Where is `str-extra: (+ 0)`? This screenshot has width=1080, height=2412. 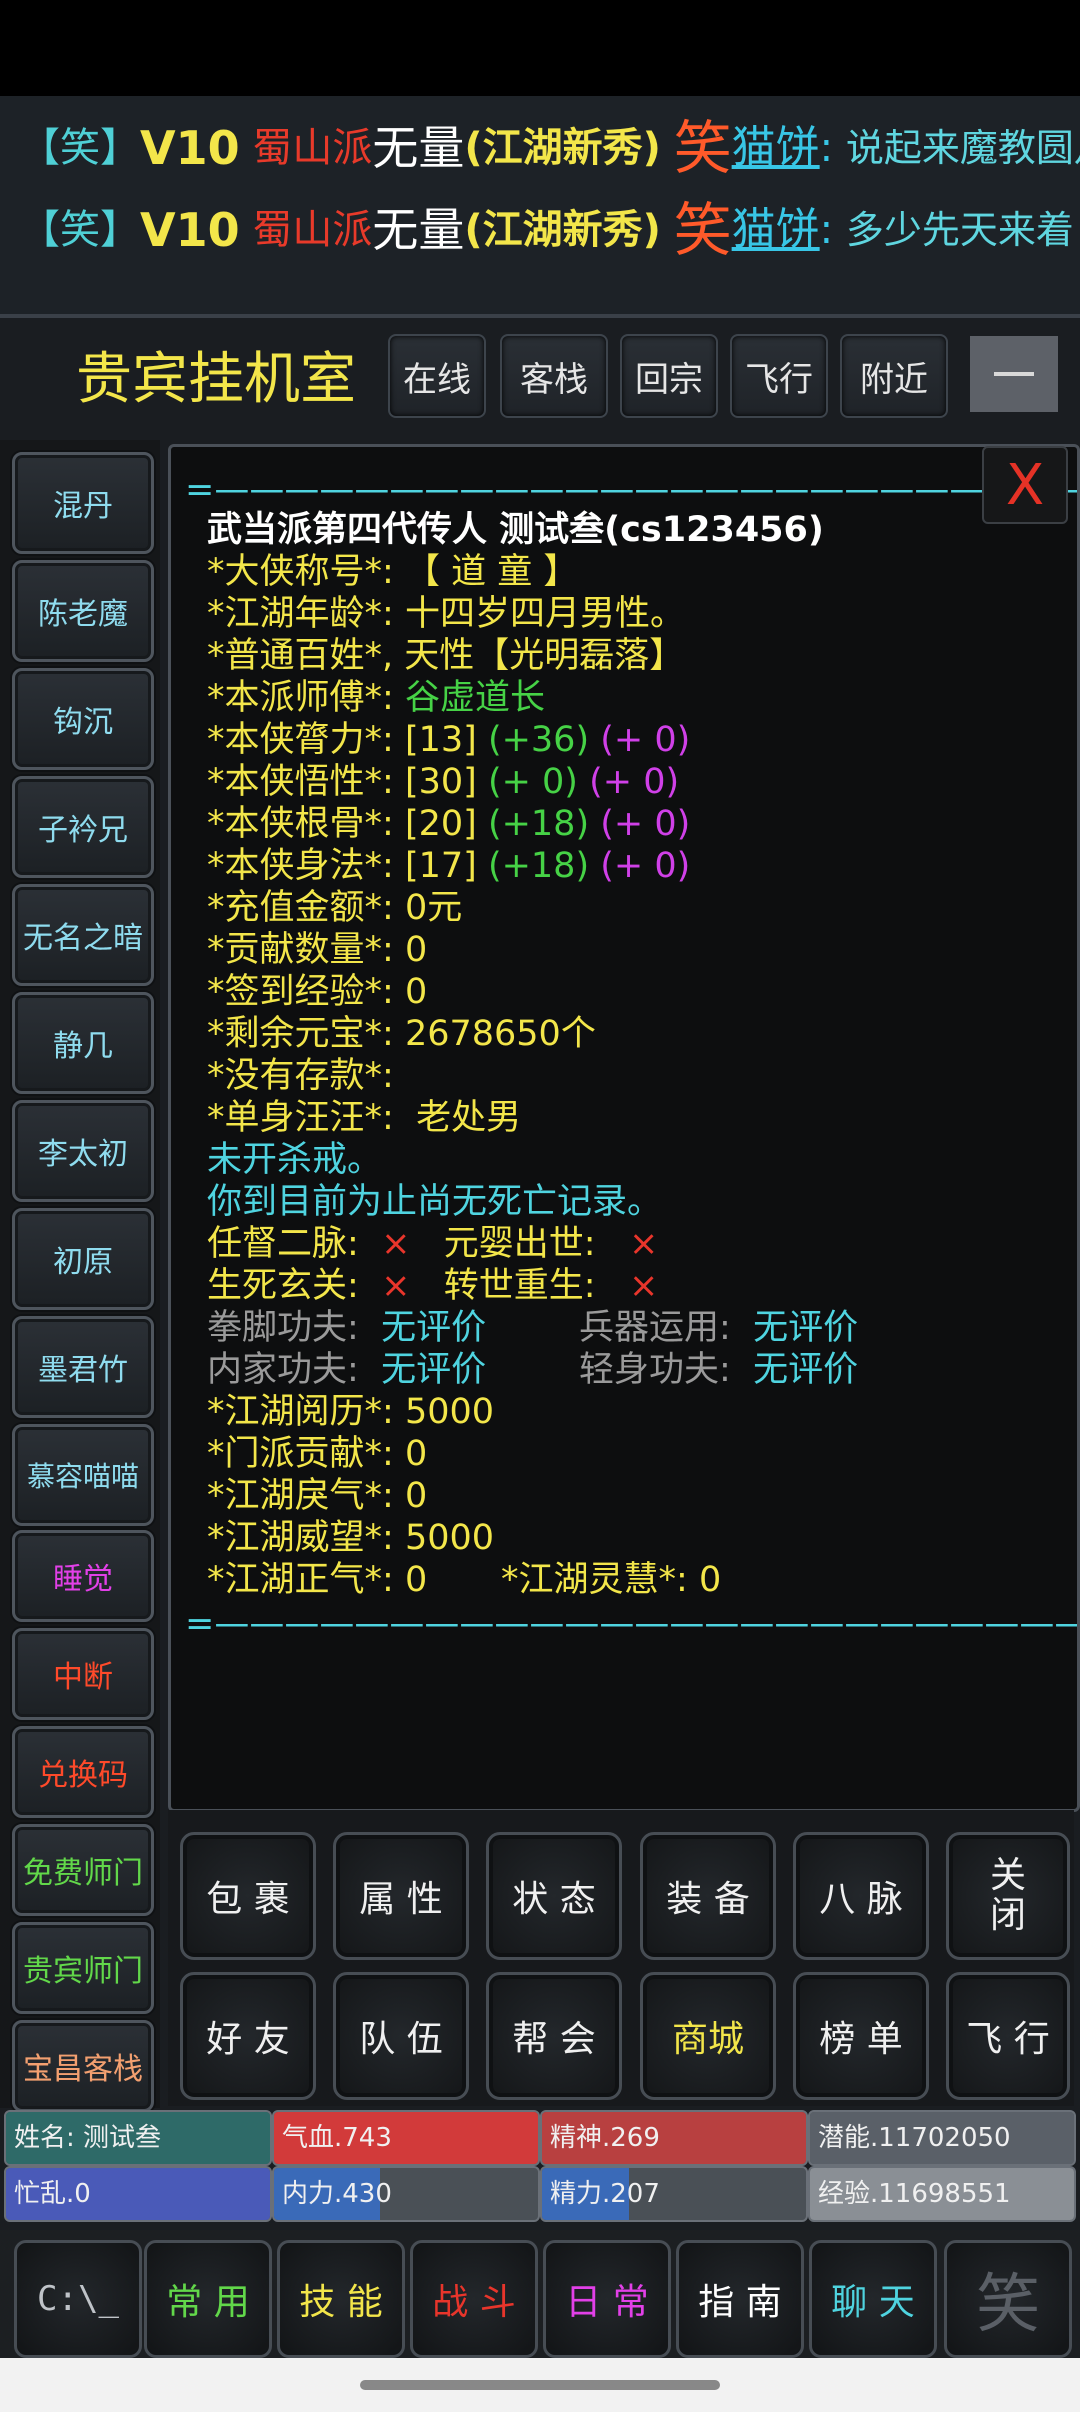
str-extra: (+ 0) is located at coordinates (645, 740).